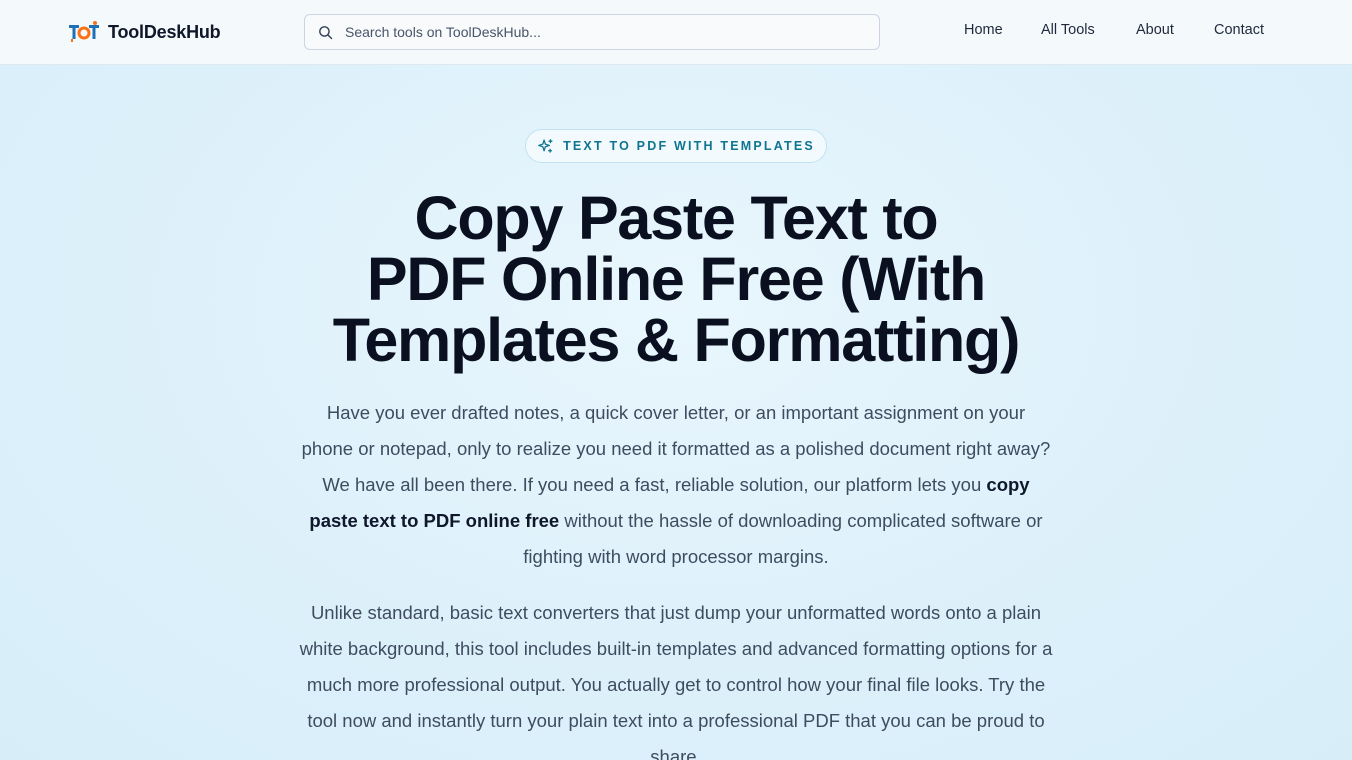 This screenshot has width=1352, height=760. I want to click on main-nav: Home All Tools About Contact, so click(676, 32).